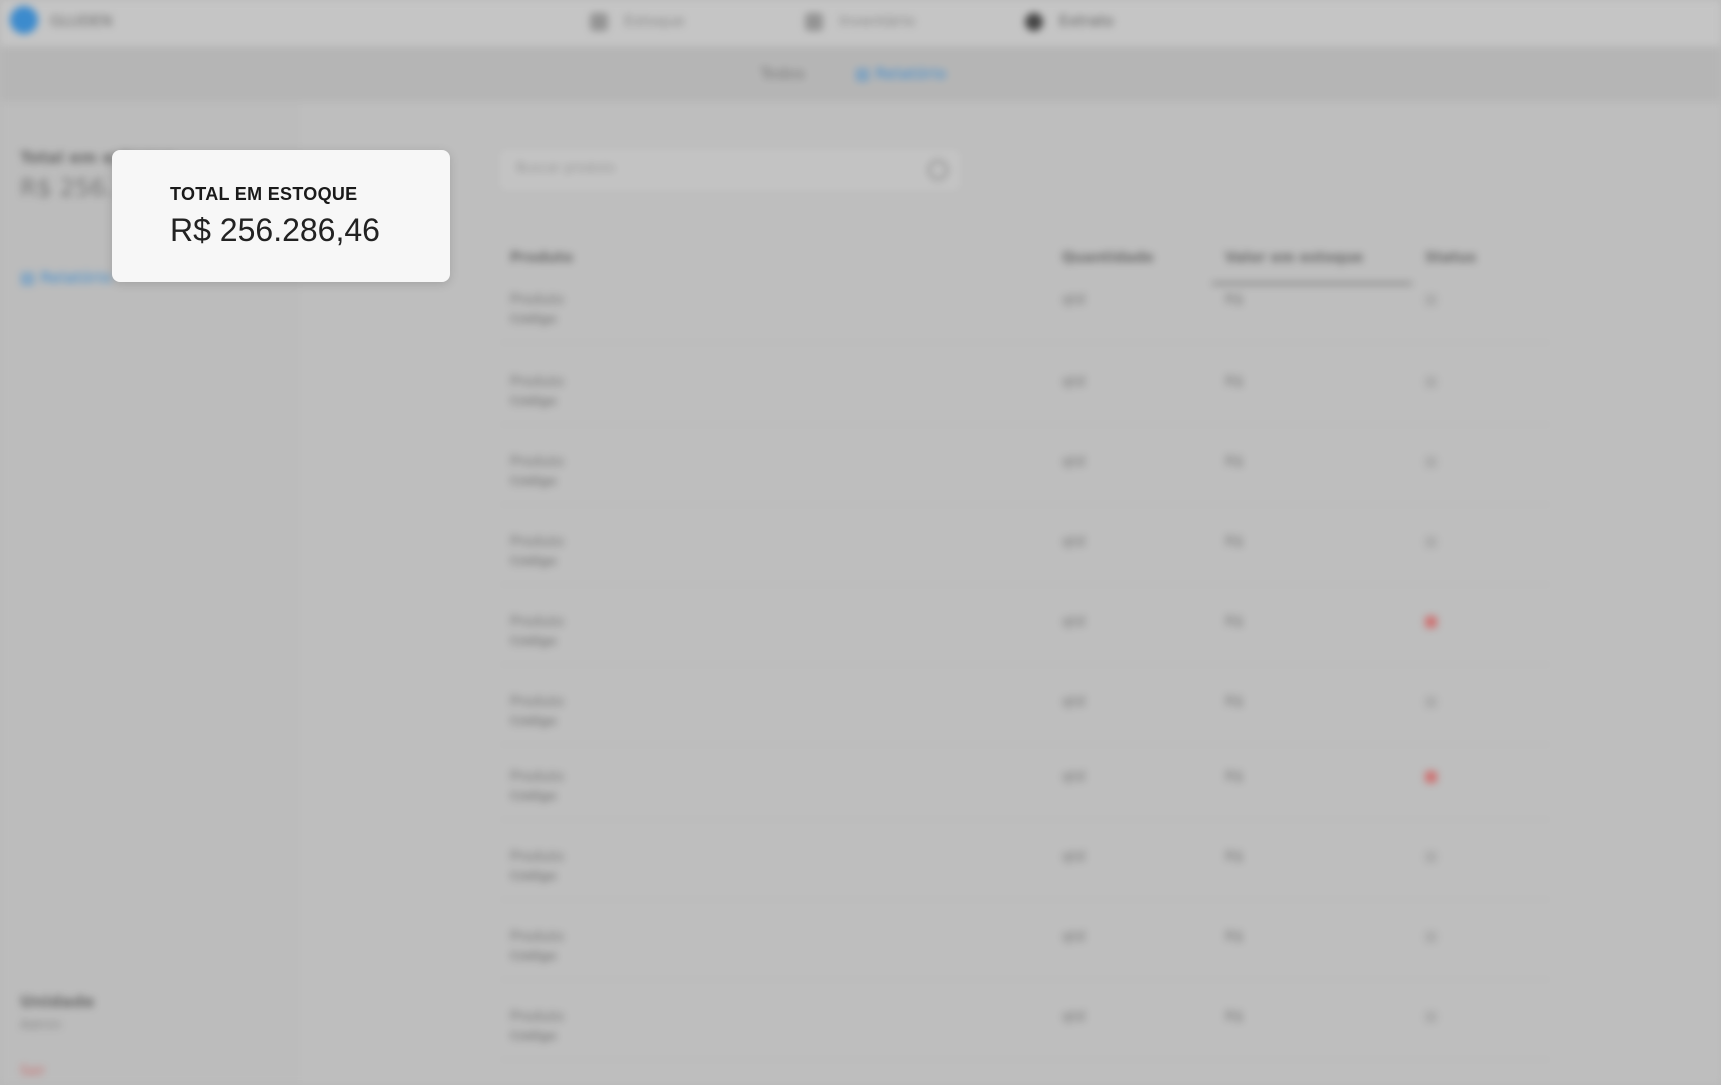 Image resolution: width=1721 pixels, height=1085 pixels. Describe the element at coordinates (264, 194) in the screenshot. I see `popup-label: TOTAL EM ESTOQUE` at that location.